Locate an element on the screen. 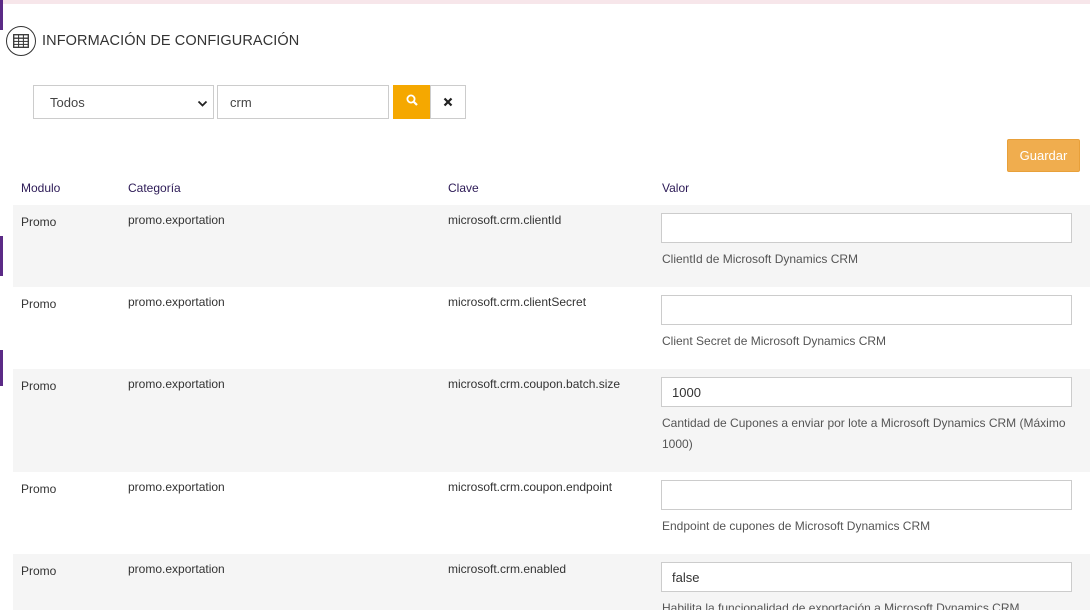 The height and width of the screenshot is (610, 1090). page-title: INFORMACIÓN DE CONFIGURACIÓN is located at coordinates (171, 41).